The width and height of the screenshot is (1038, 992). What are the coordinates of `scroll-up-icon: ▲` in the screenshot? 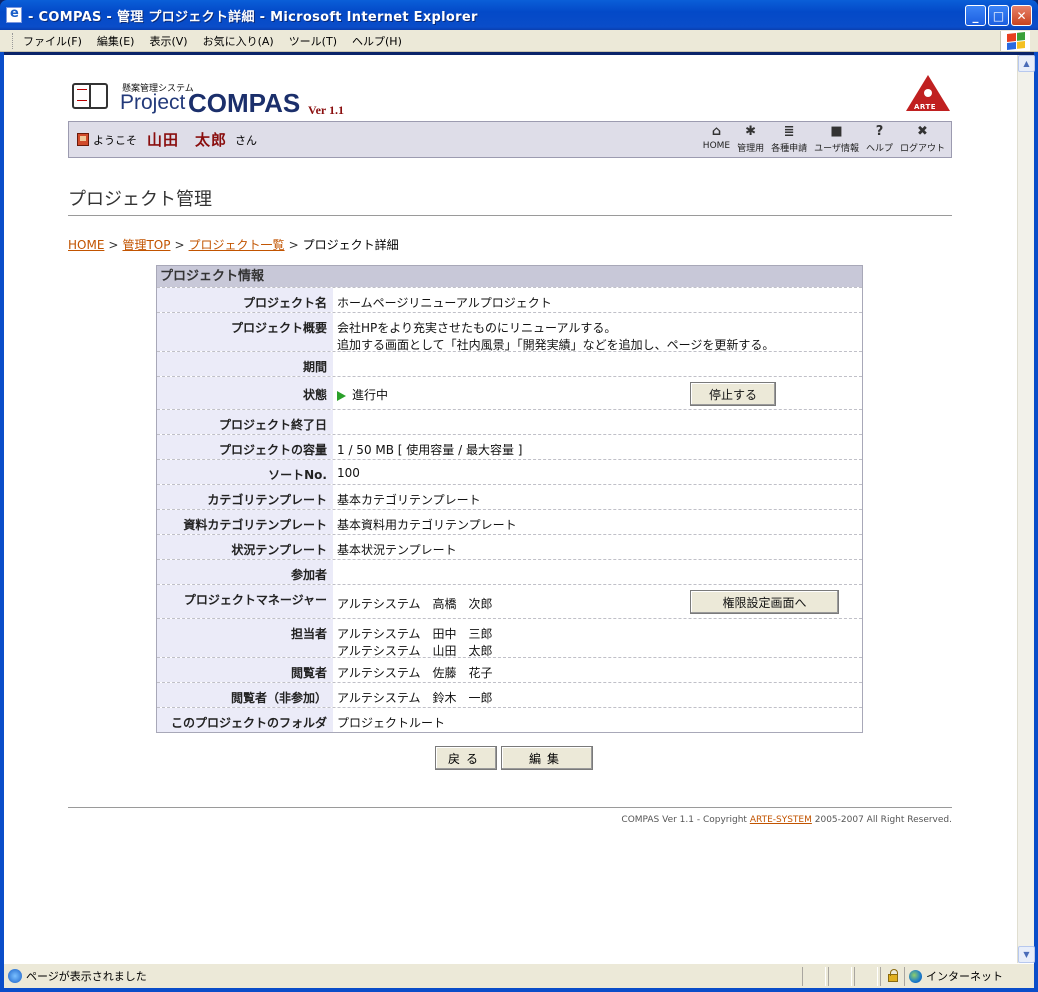 It's located at (1026, 63).